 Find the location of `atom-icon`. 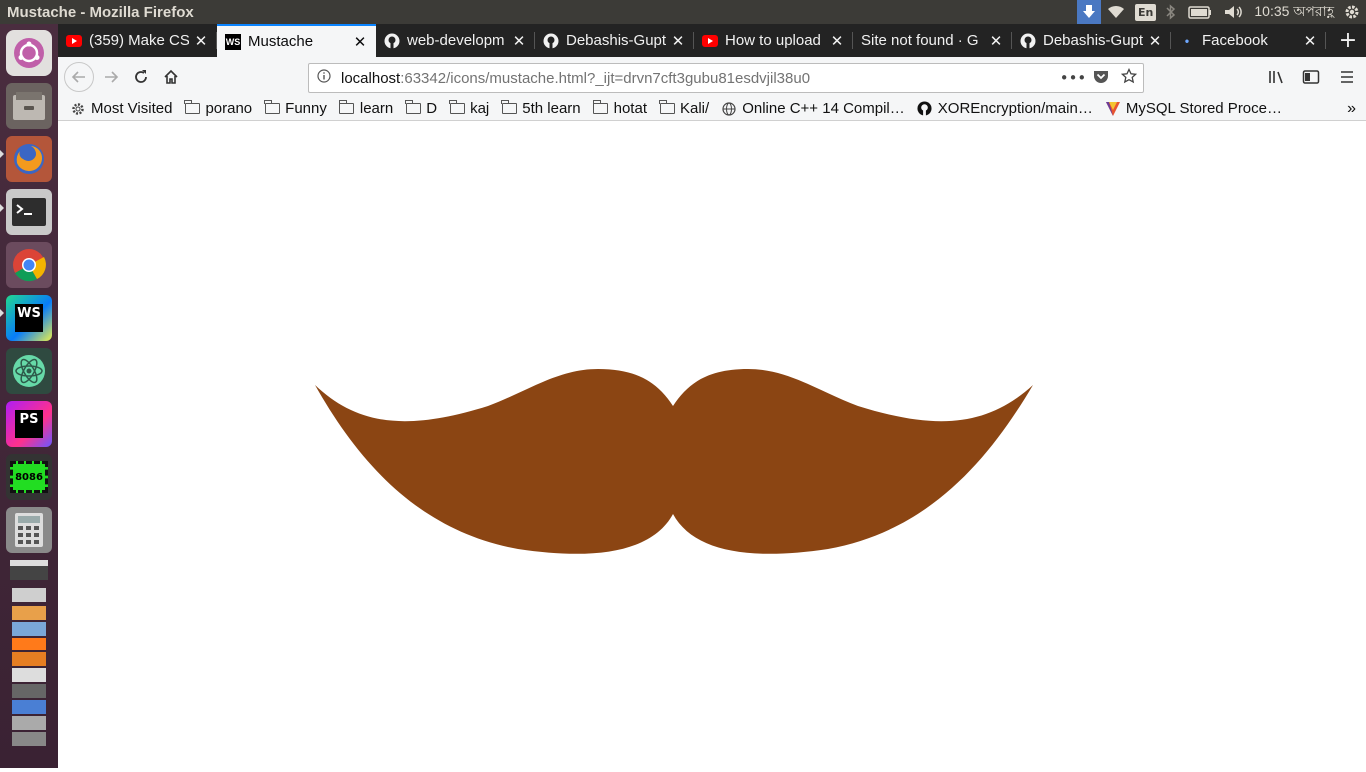

atom-icon is located at coordinates (29, 371).